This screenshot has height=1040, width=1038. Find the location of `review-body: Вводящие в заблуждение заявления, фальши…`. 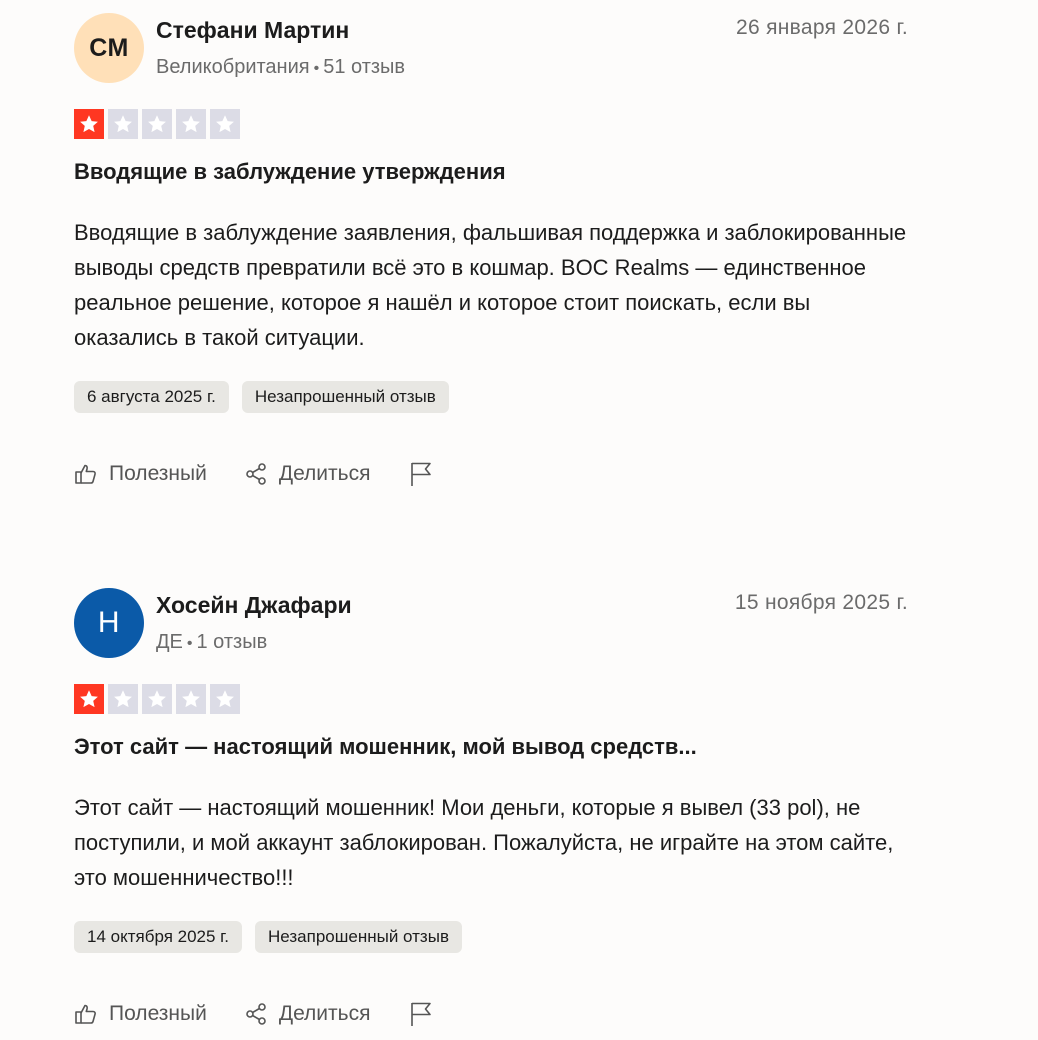

review-body: Вводящие в заблуждение заявления, фальши… is located at coordinates (490, 285).